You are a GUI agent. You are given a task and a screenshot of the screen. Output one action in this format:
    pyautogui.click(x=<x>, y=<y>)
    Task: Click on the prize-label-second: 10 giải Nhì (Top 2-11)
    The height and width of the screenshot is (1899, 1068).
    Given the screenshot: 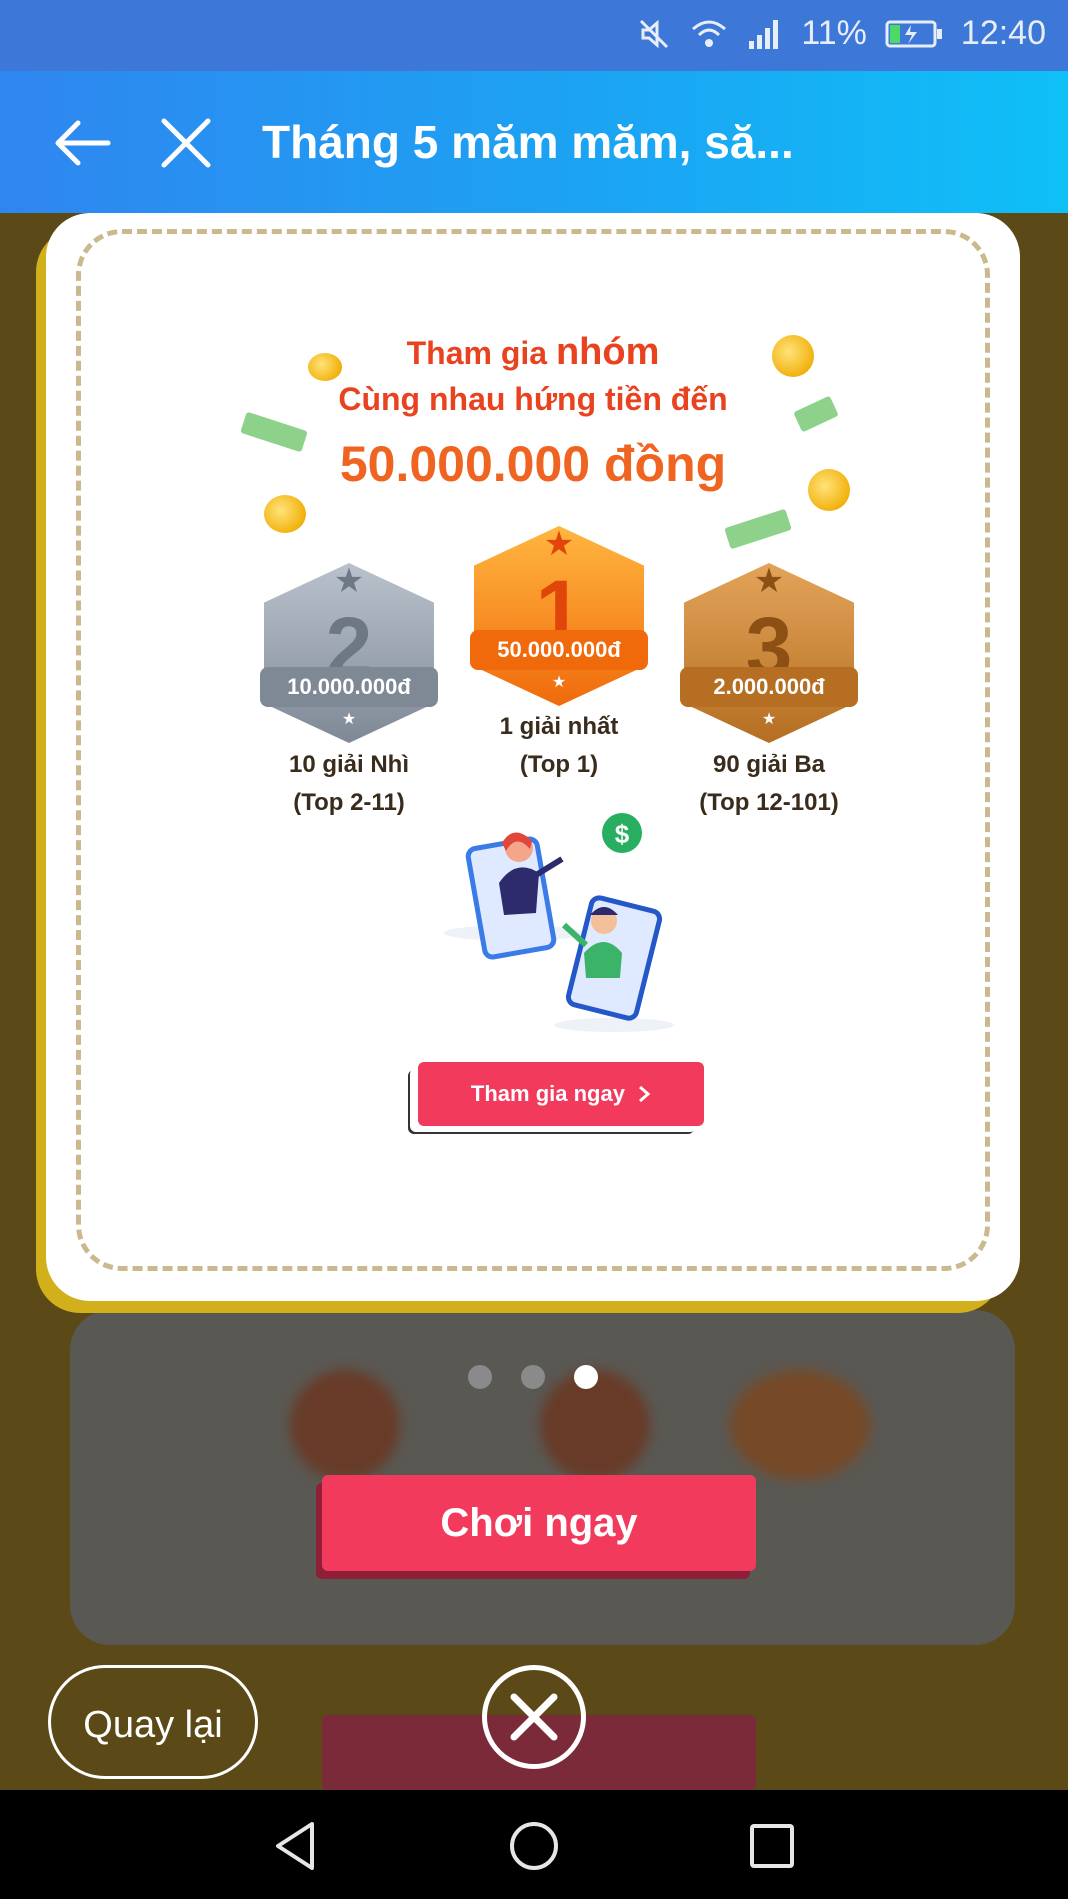 What is the action you would take?
    pyautogui.click(x=349, y=784)
    